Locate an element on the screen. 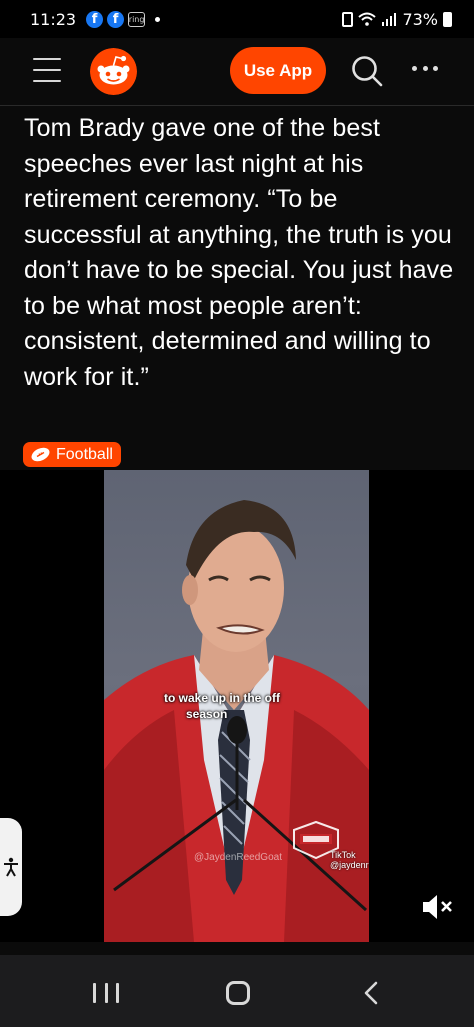 This screenshot has width=474, height=1027. signal-icon is located at coordinates (389, 19).